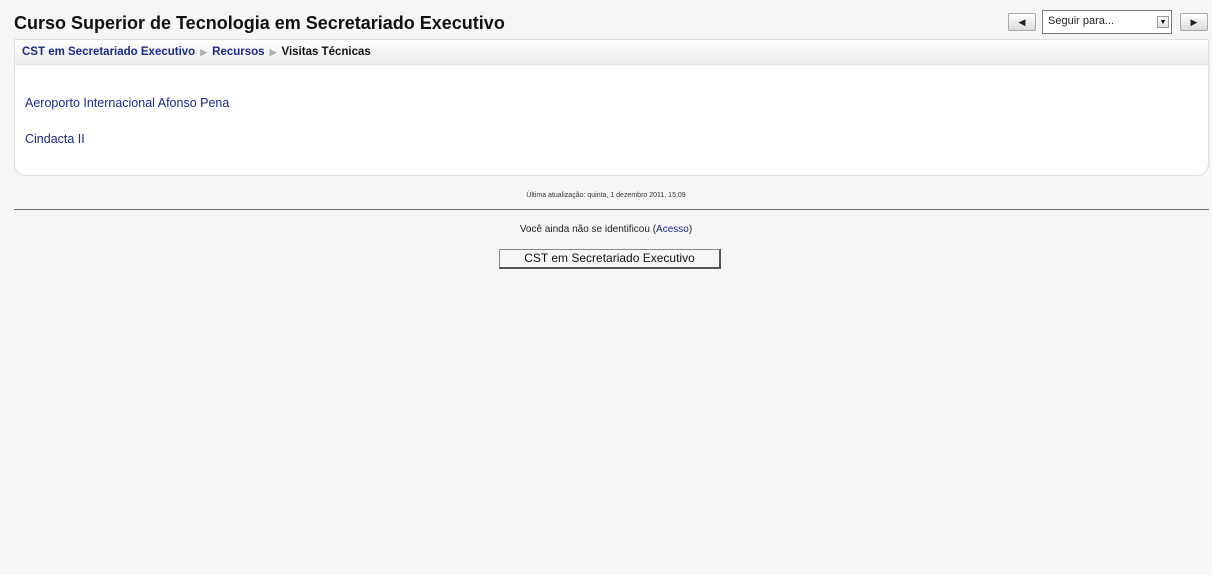 The width and height of the screenshot is (1212, 575). I want to click on next-activity-button: ▶, so click(1194, 22).